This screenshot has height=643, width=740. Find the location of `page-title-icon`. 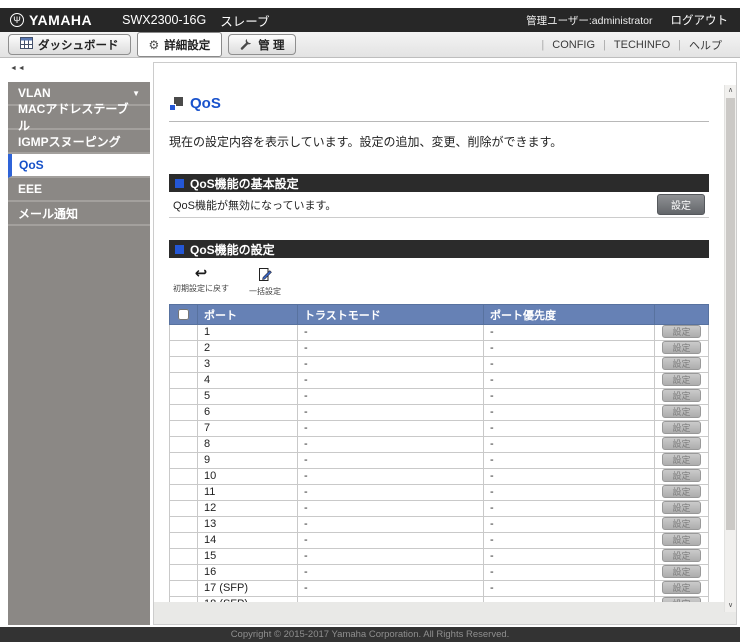

page-title-icon is located at coordinates (176, 103).